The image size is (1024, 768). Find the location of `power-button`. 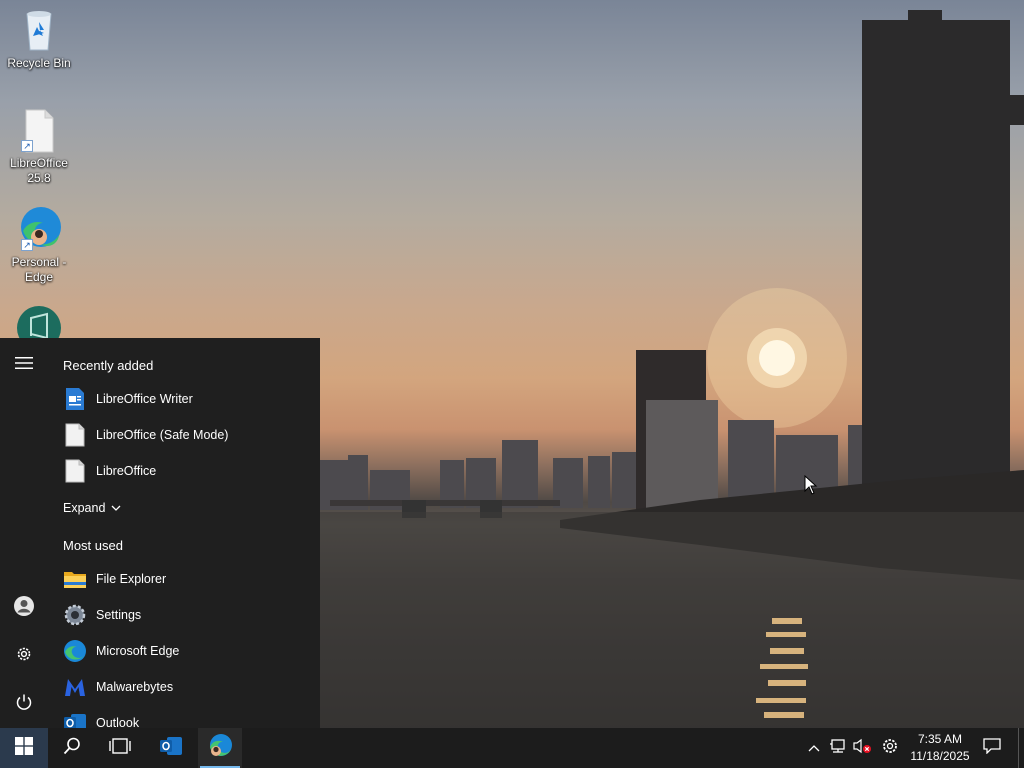

power-button is located at coordinates (24, 704).